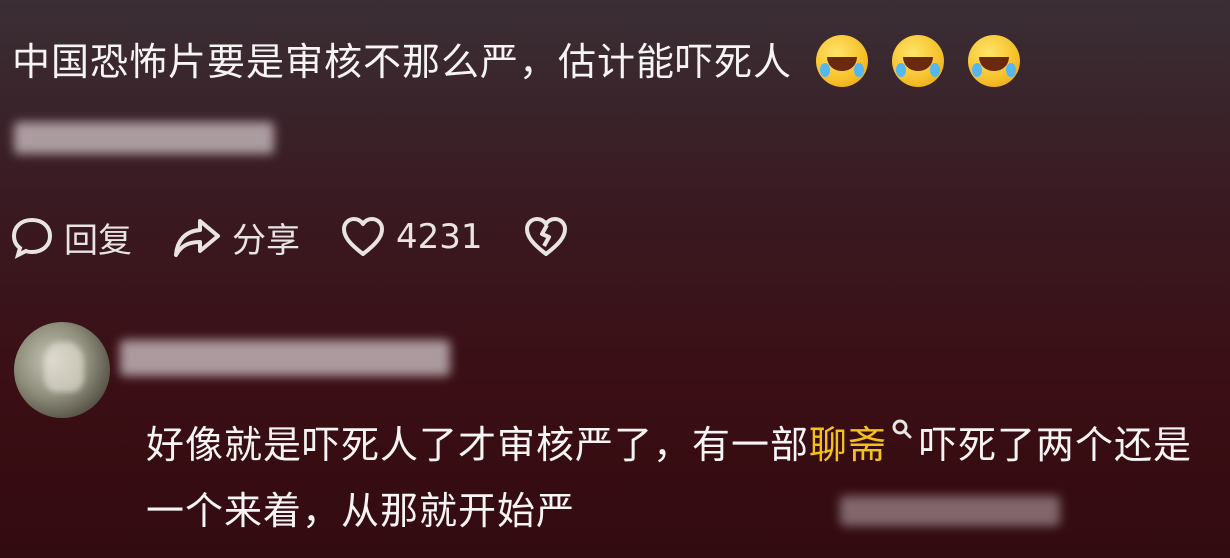 The image size is (1230, 558). What do you see at coordinates (197, 238) in the screenshot?
I see `share-arrow-icon` at bounding box center [197, 238].